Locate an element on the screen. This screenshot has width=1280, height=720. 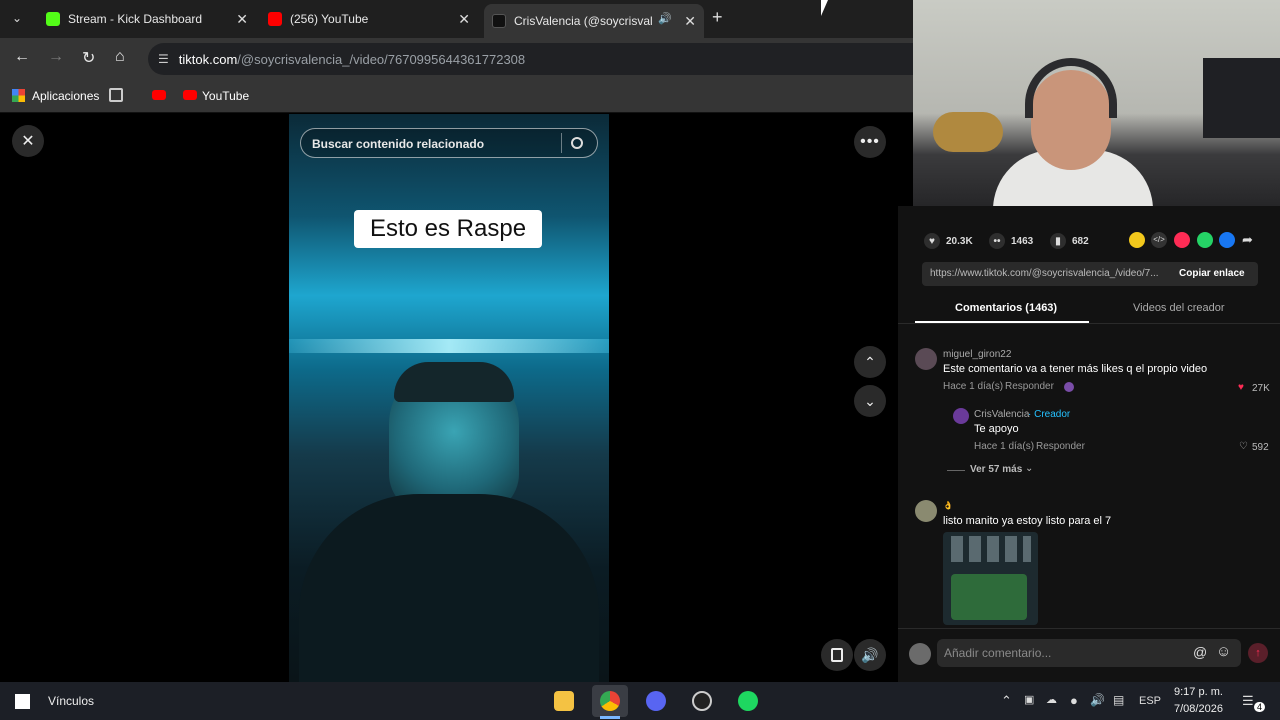
volume-icon: 🔊 is located at coordinates (870, 654).